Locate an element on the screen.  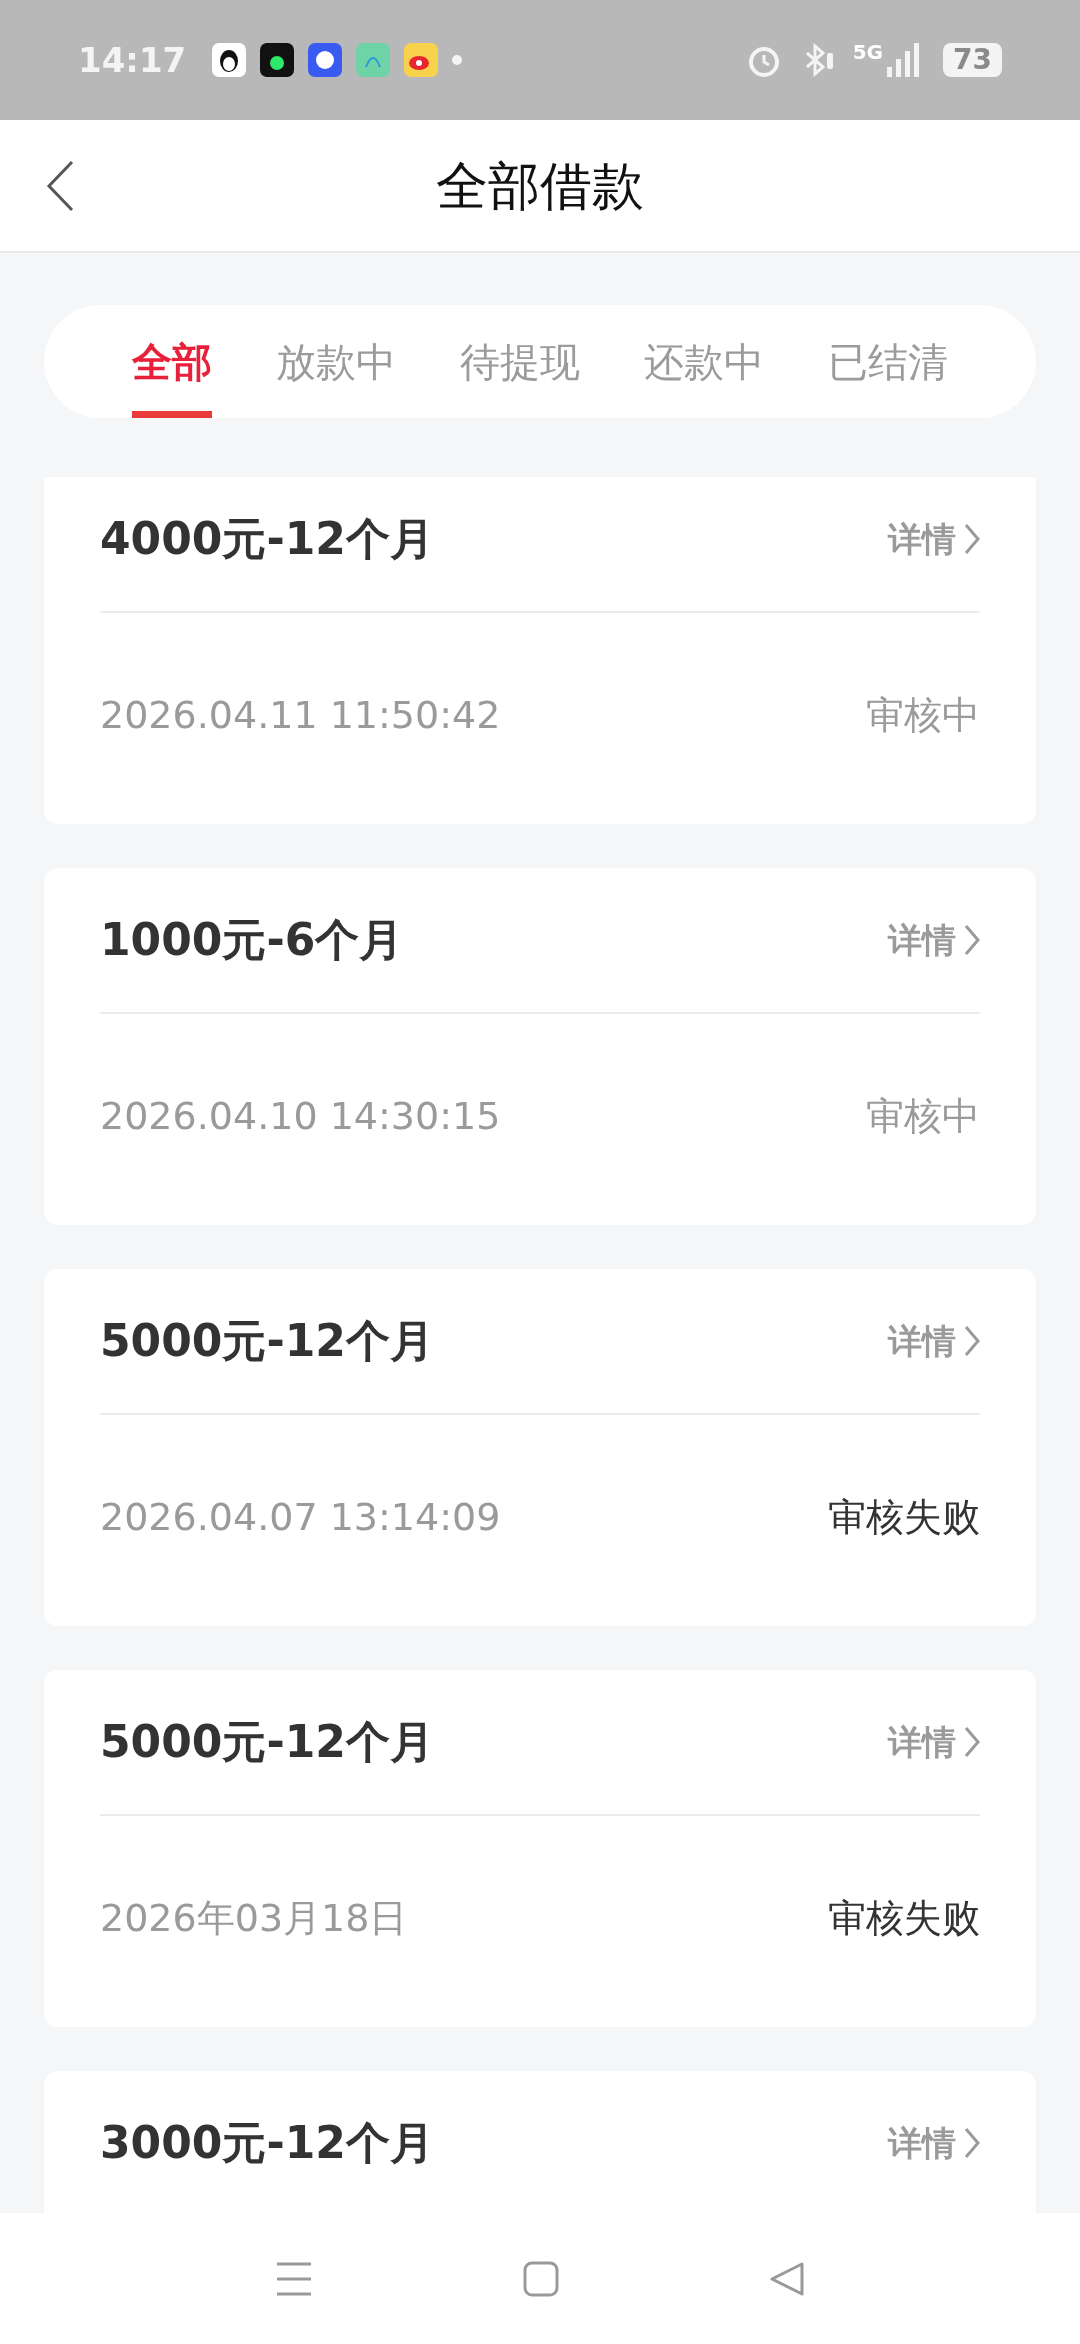
tab: 还款中 is located at coordinates (704, 361).